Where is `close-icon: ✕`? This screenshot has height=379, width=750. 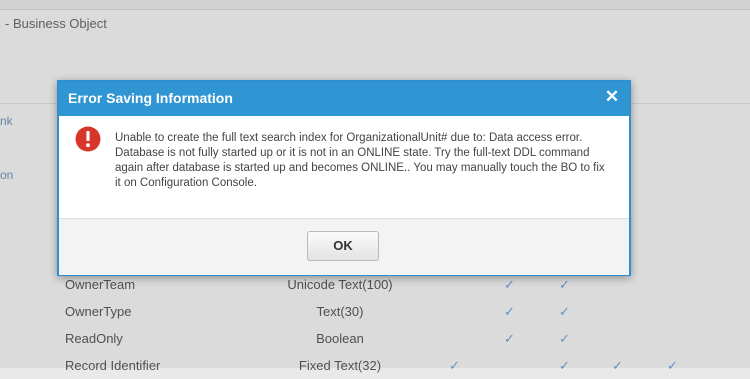
close-icon: ✕ is located at coordinates (612, 96).